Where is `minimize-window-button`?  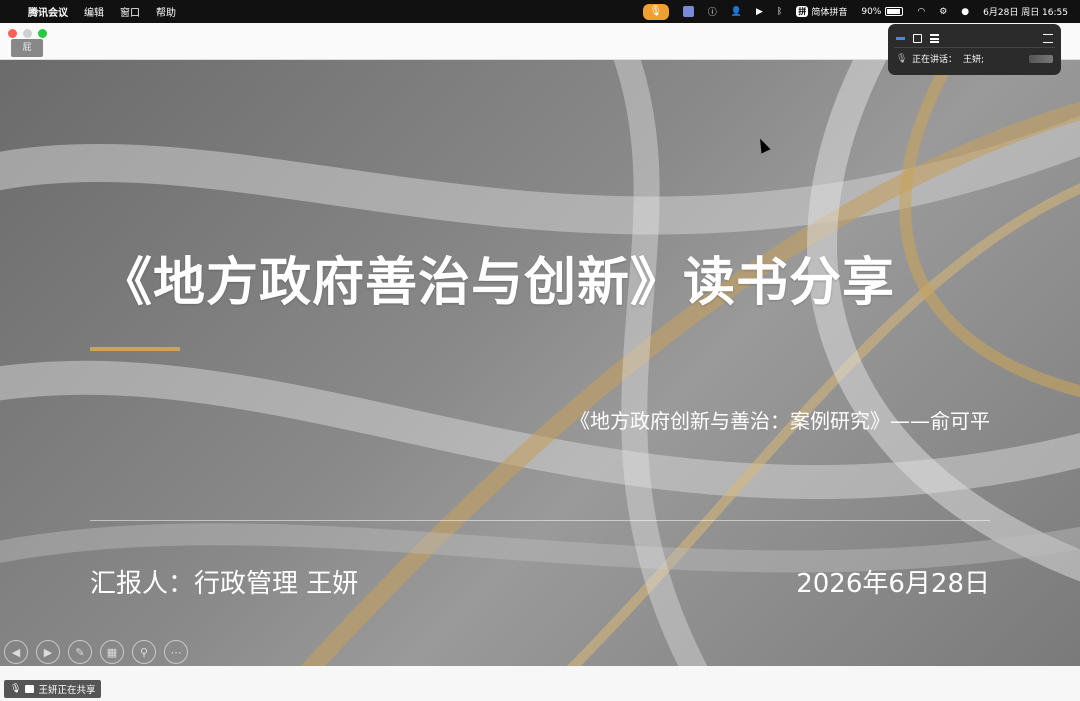
minimize-window-button is located at coordinates (27, 33).